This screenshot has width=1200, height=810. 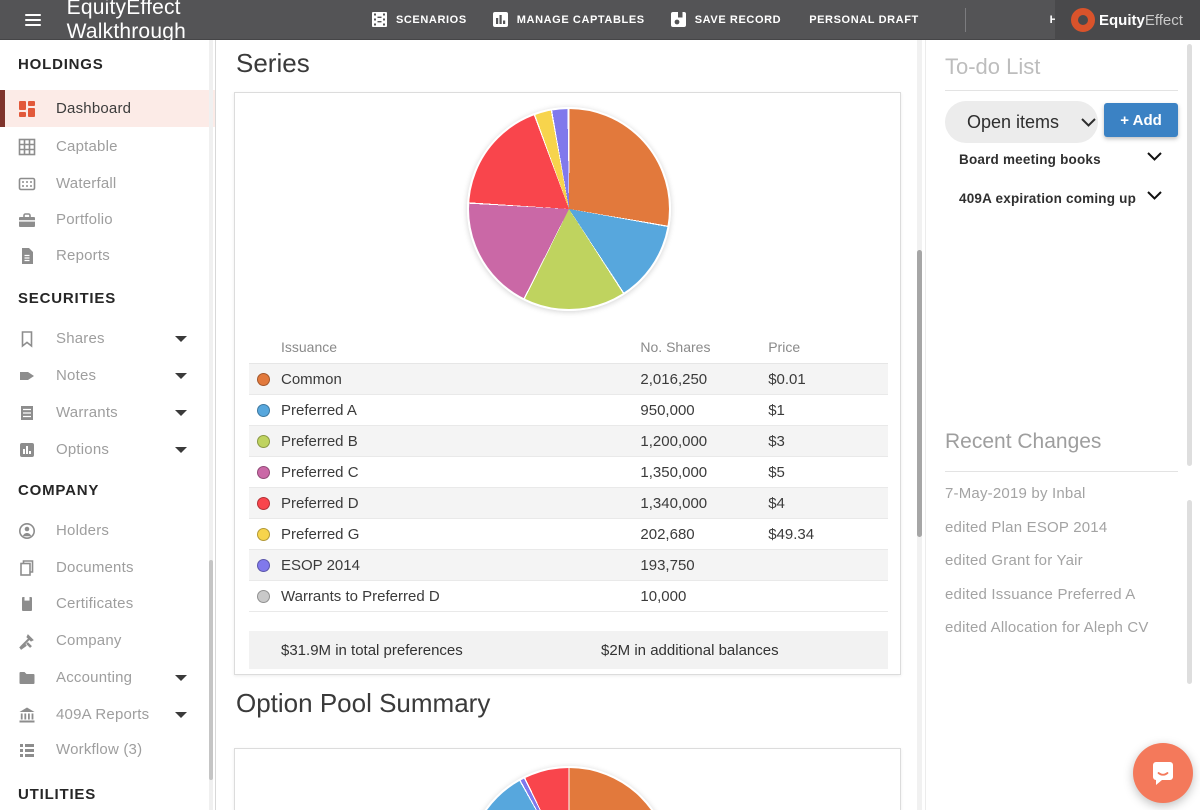 What do you see at coordinates (1141, 120) in the screenshot?
I see `add-todo-button: + Add` at bounding box center [1141, 120].